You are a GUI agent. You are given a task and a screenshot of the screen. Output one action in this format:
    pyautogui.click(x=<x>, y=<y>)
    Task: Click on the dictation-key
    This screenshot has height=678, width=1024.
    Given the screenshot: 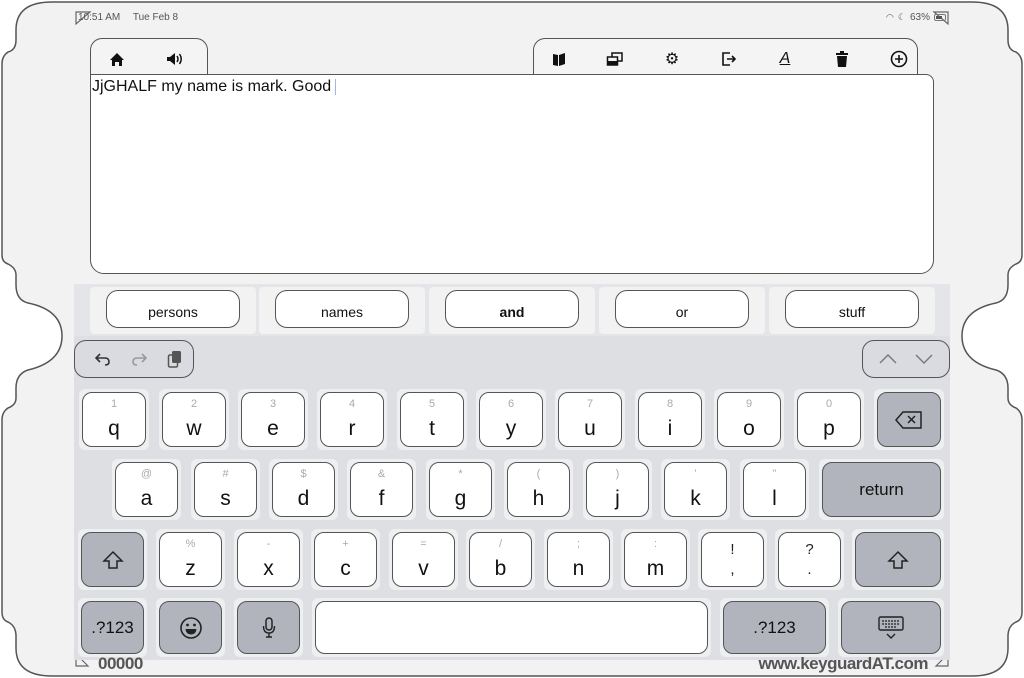 What is the action you would take?
    pyautogui.click(x=268, y=627)
    